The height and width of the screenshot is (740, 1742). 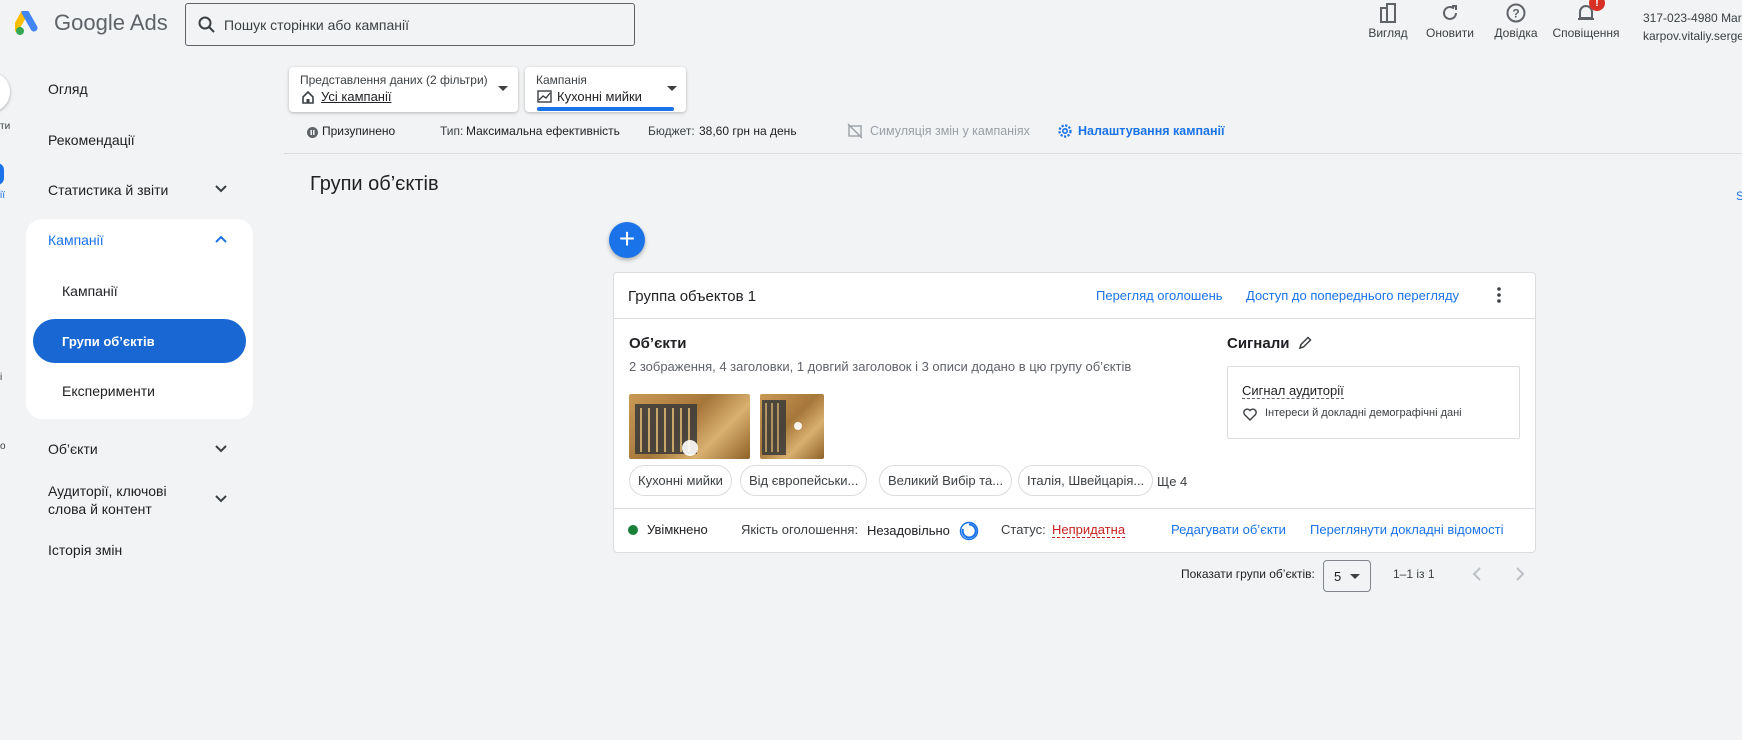 I want to click on refresh-label: Оновити, so click(x=1450, y=33).